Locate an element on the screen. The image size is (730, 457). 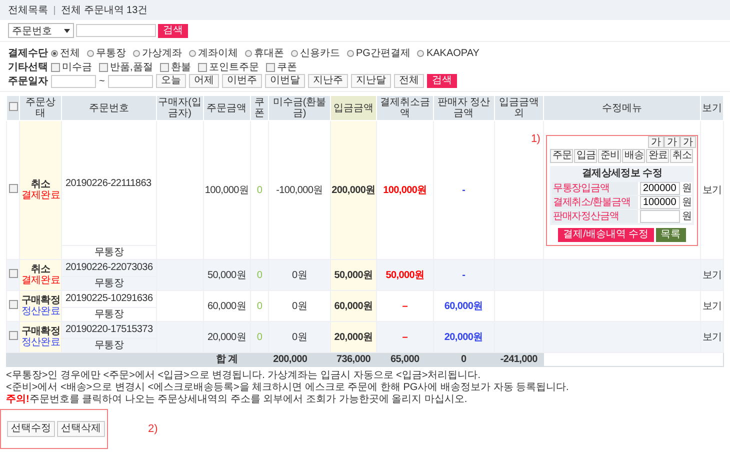
list-button: 목록 is located at coordinates (671, 235).